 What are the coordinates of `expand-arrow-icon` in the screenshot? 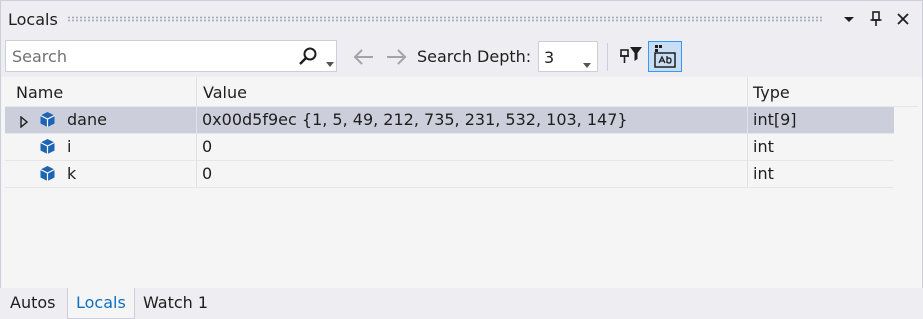 It's located at (24, 122).